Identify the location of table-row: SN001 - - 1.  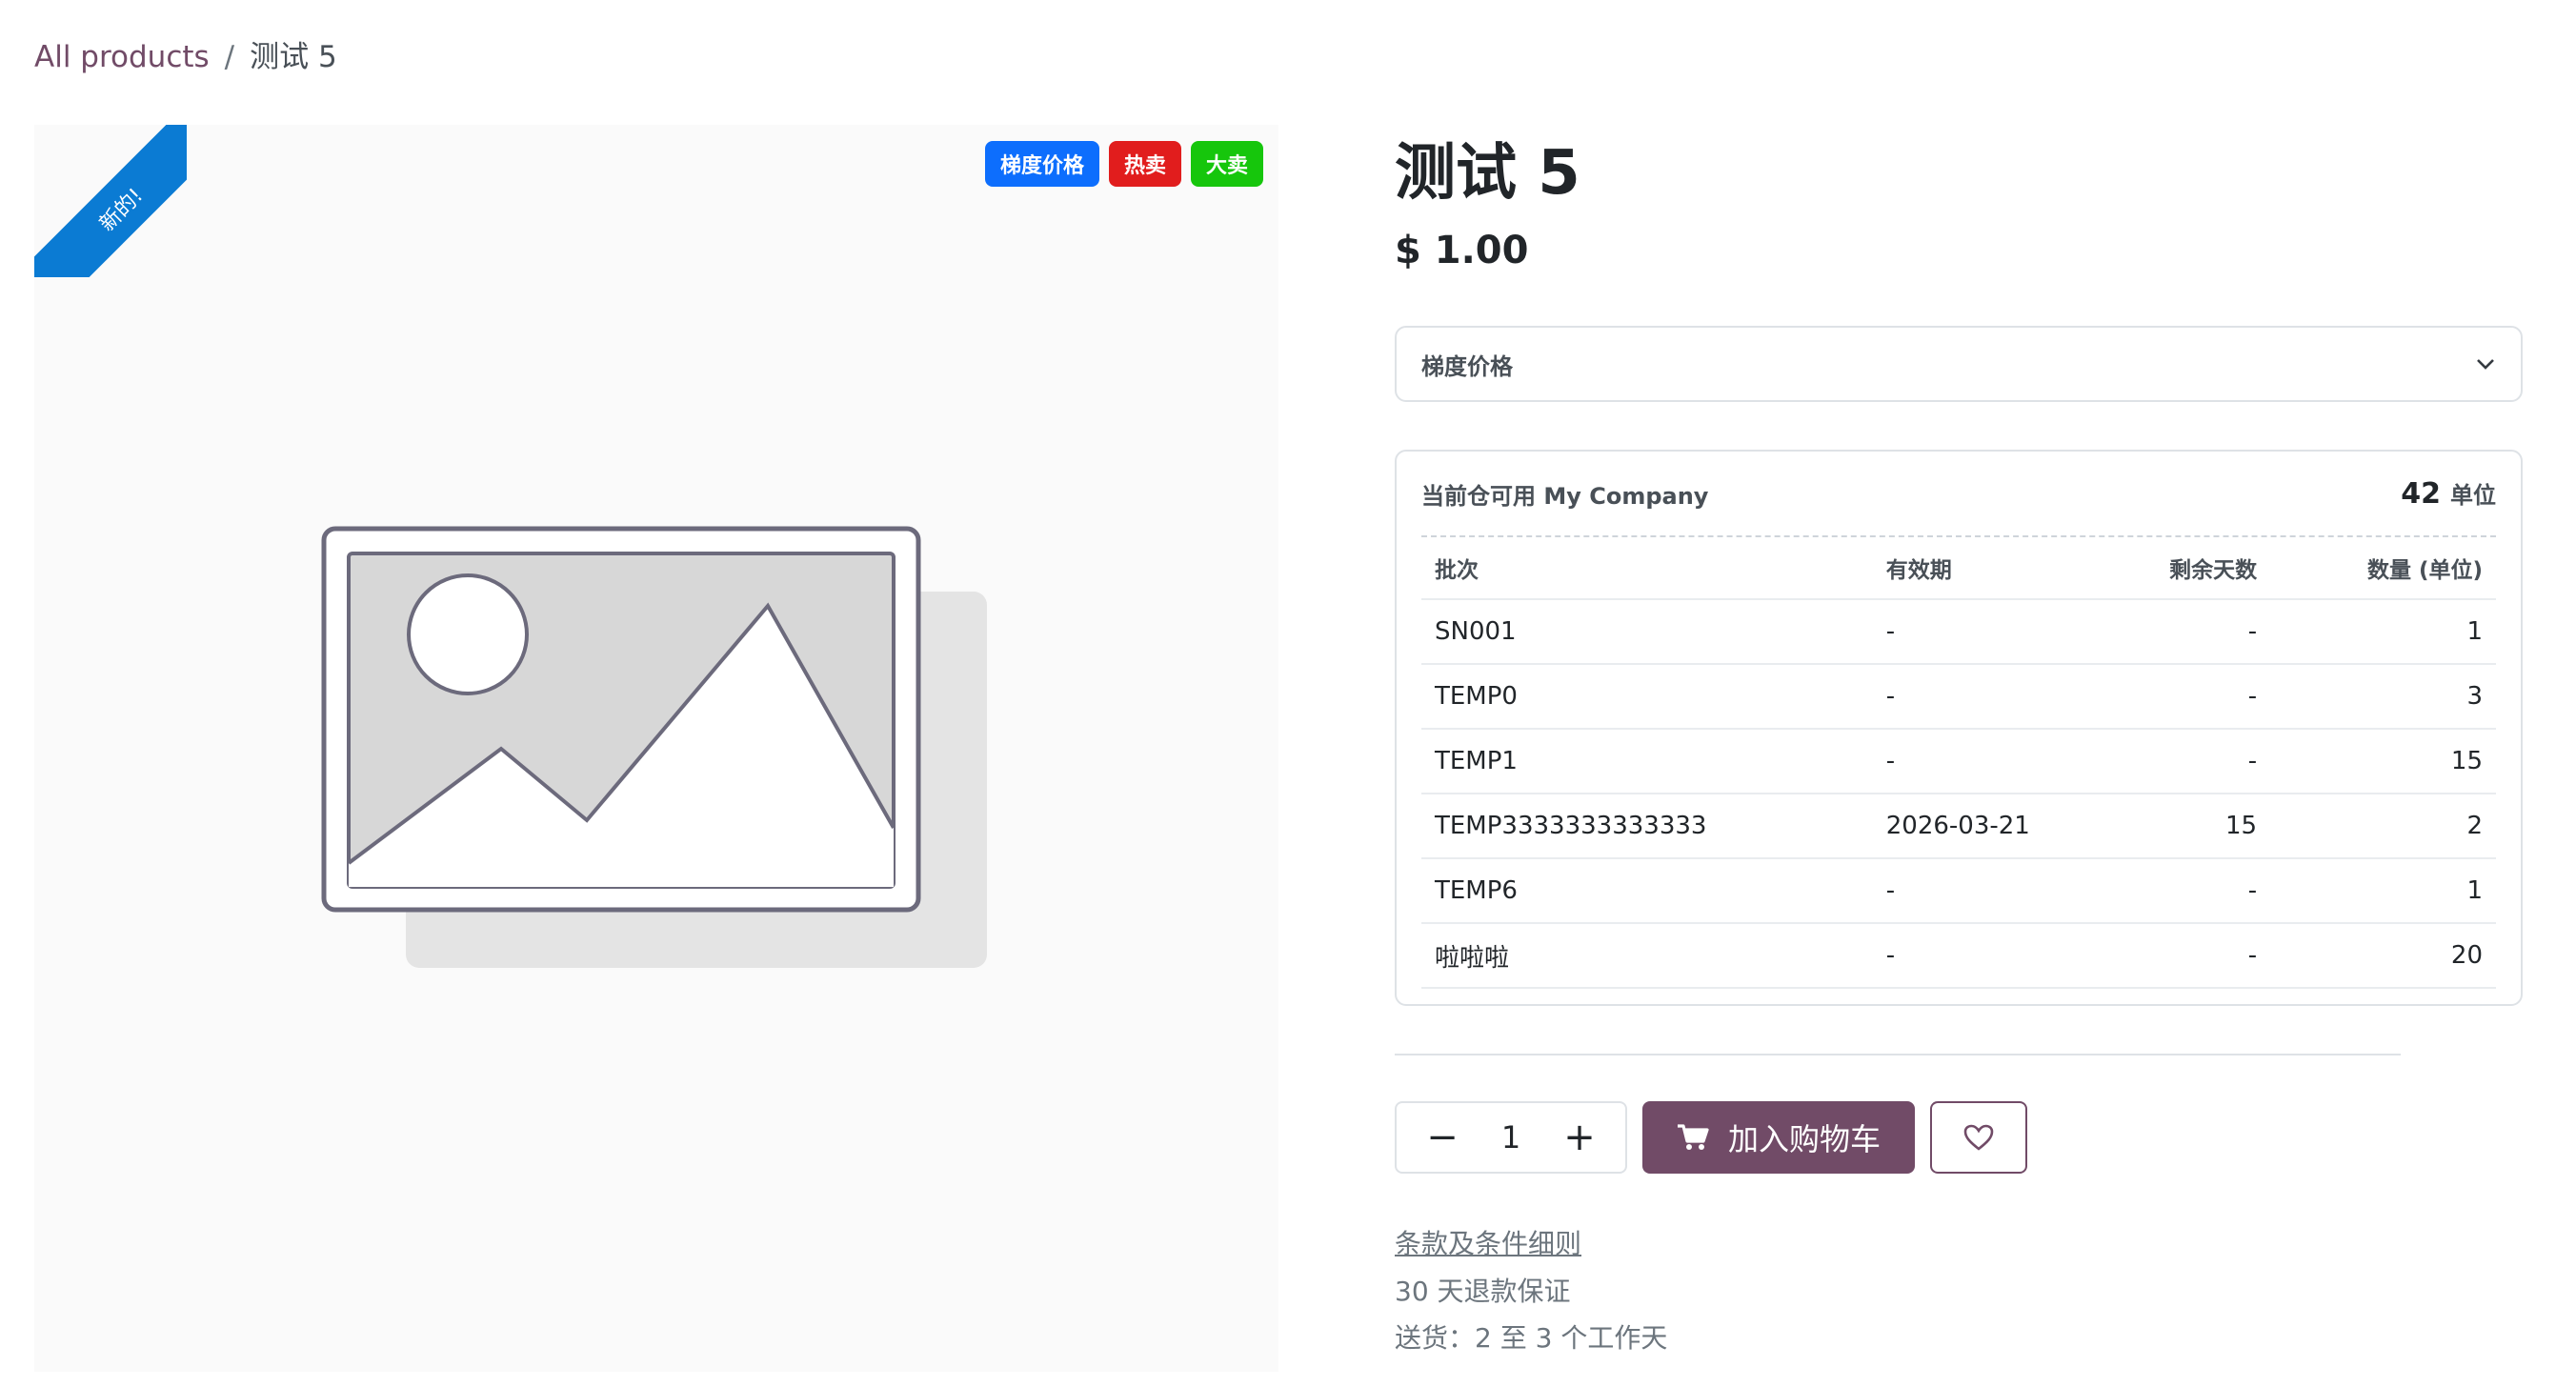
(1958, 632).